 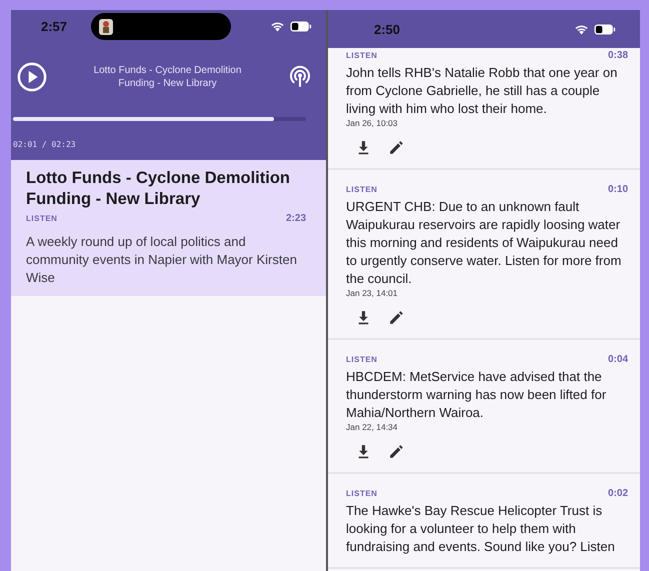 What do you see at coordinates (168, 228) in the screenshot?
I see `episode-card: Lotto Funds - Cyclone Demolition Funding - New Library LISTEN 2:23 A weekly round up of local politics and community events in Napier with Mayor Kirsten Wise` at bounding box center [168, 228].